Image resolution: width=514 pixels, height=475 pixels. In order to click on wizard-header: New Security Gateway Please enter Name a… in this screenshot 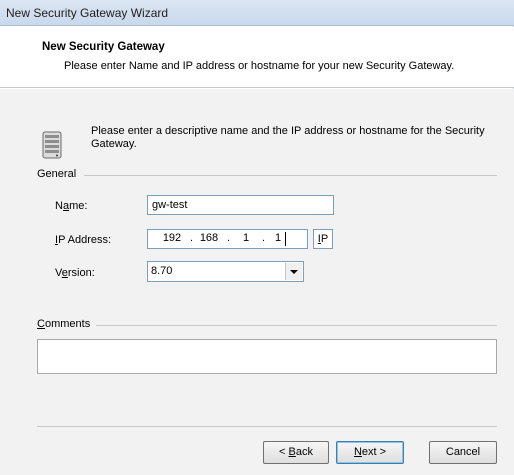, I will do `click(257, 57)`.